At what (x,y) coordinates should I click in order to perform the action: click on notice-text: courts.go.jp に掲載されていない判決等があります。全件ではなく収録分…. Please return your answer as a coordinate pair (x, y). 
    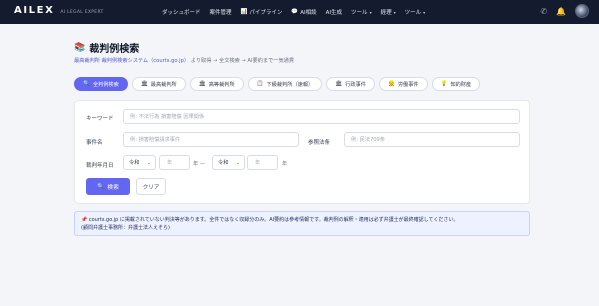
    Looking at the image, I should click on (273, 220).